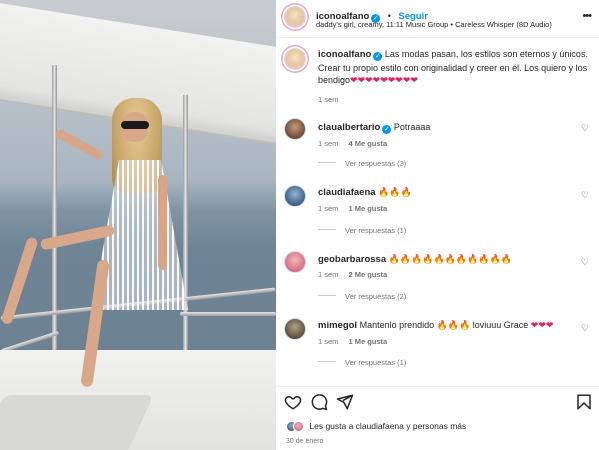 This screenshot has width=599, height=450. What do you see at coordinates (352, 259) in the screenshot?
I see `comment-username: geobarbarossa` at bounding box center [352, 259].